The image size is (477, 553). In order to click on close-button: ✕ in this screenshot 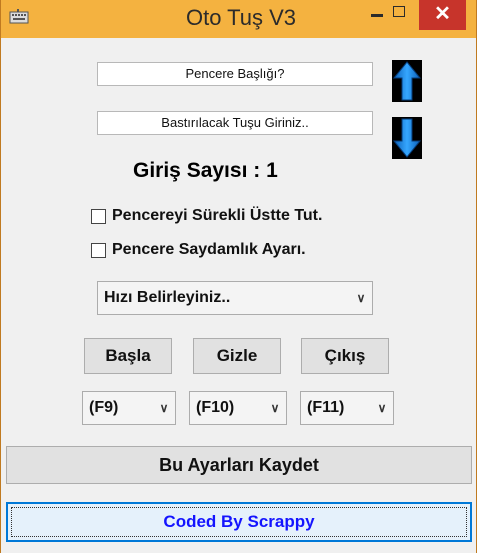, I will do `click(442, 15)`.